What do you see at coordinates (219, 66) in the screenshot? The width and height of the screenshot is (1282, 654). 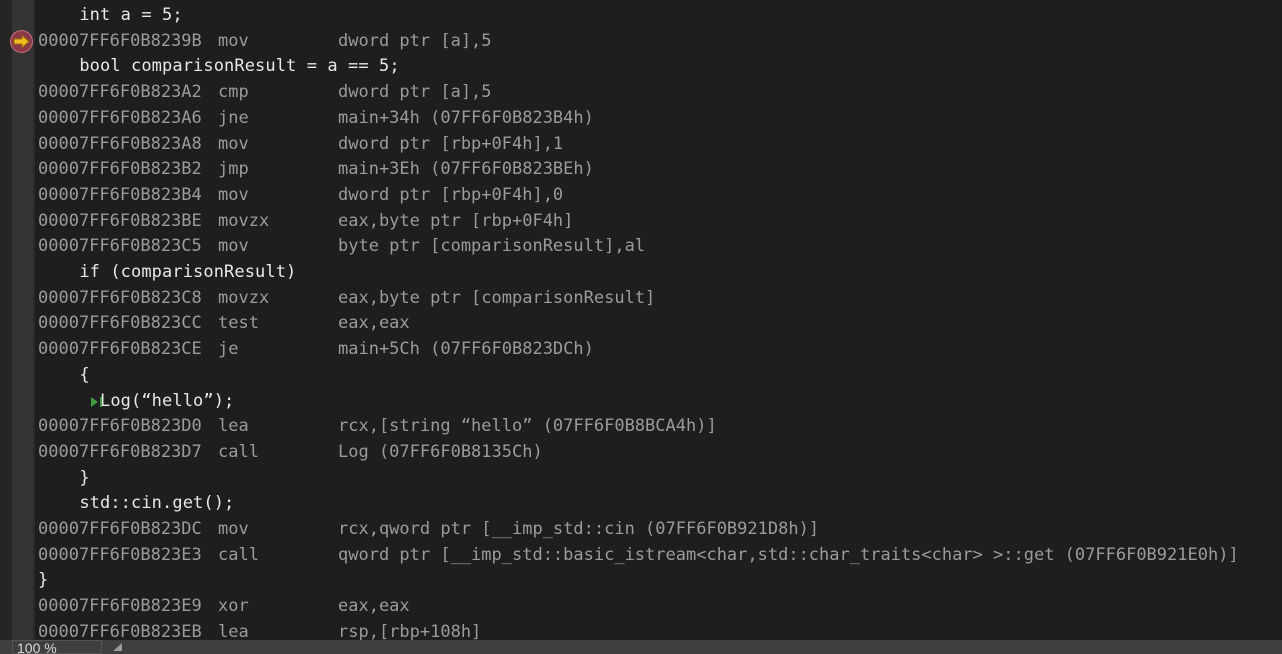 I see `source-line-text: bool comparisonResult = a == 5;` at bounding box center [219, 66].